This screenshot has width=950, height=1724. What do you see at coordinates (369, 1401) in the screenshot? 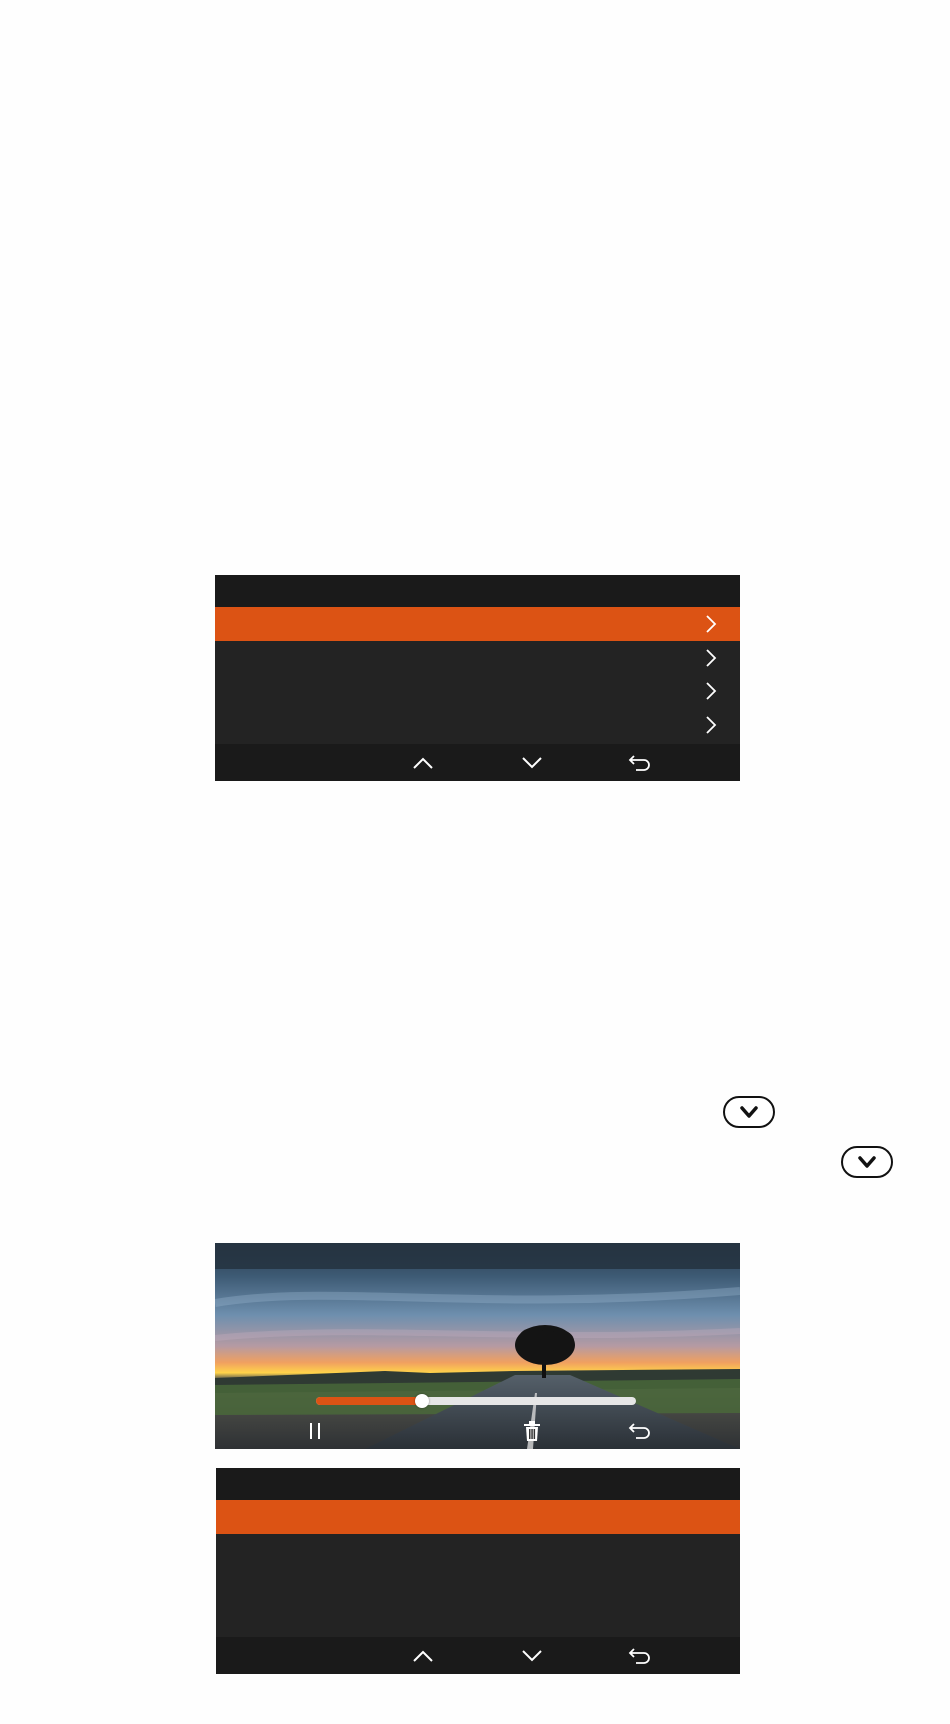
I see `progress-fill` at bounding box center [369, 1401].